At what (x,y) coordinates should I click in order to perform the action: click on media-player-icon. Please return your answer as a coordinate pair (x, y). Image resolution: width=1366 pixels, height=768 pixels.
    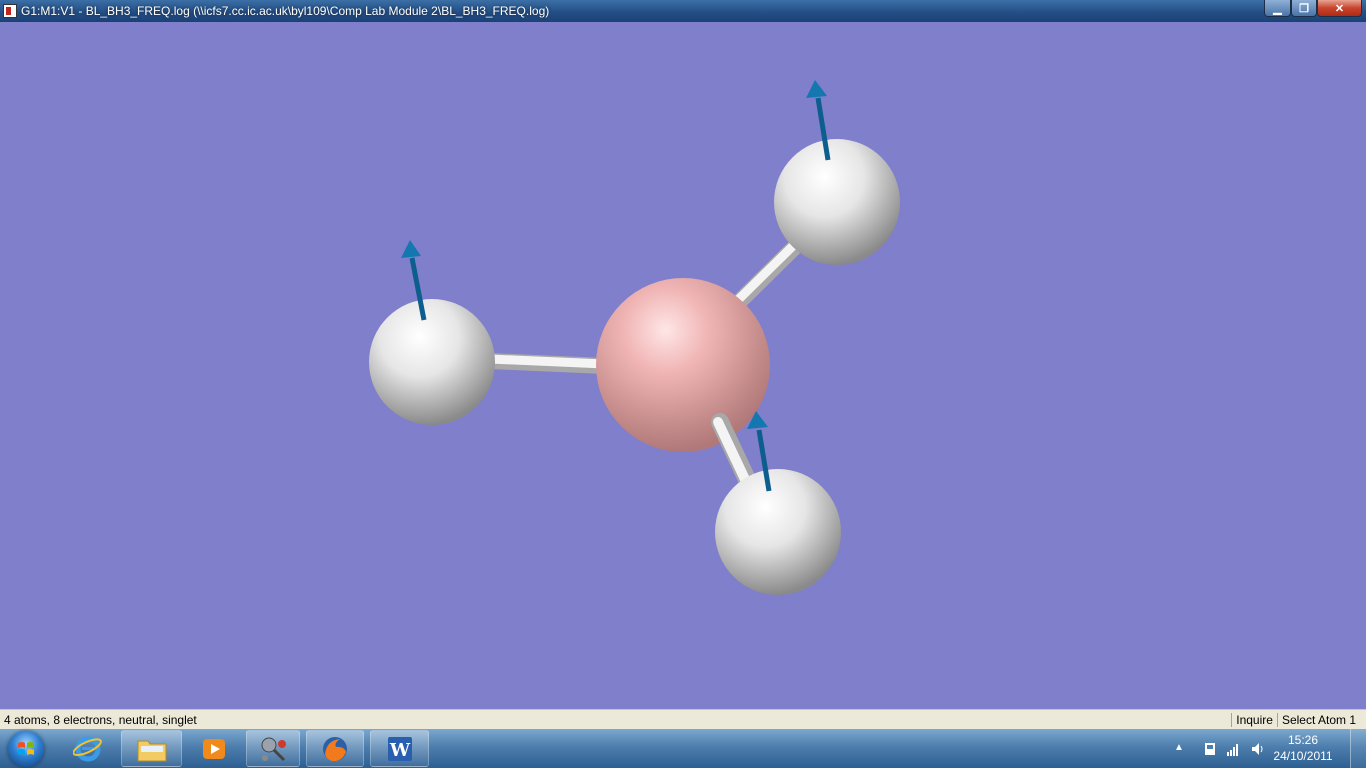
    Looking at the image, I should click on (214, 748).